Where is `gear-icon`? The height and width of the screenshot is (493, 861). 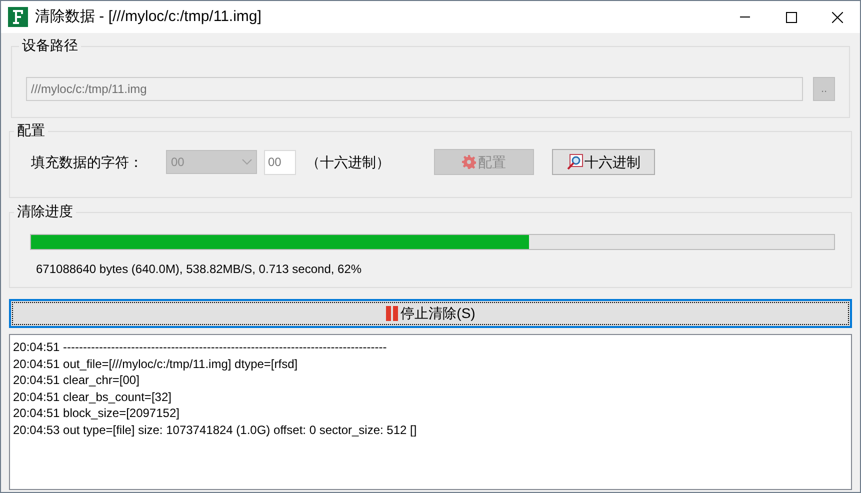 gear-icon is located at coordinates (469, 162).